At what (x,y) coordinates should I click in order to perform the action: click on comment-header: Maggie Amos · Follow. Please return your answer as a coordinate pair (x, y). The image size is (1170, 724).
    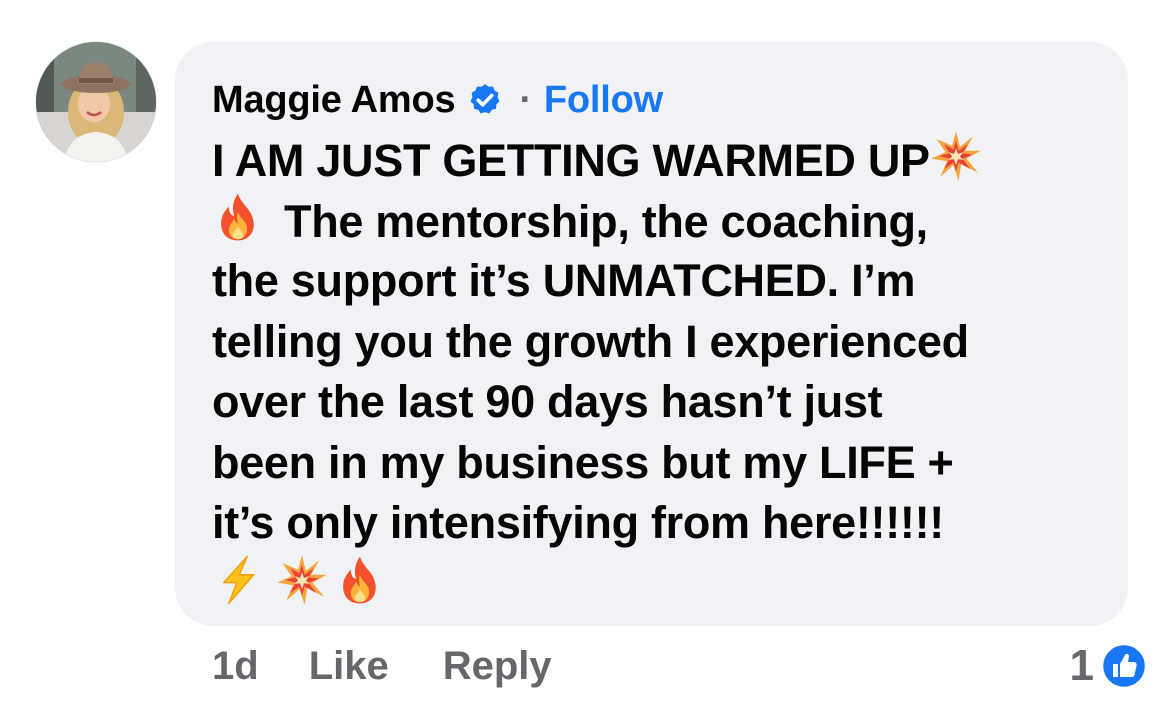
    Looking at the image, I should click on (437, 100).